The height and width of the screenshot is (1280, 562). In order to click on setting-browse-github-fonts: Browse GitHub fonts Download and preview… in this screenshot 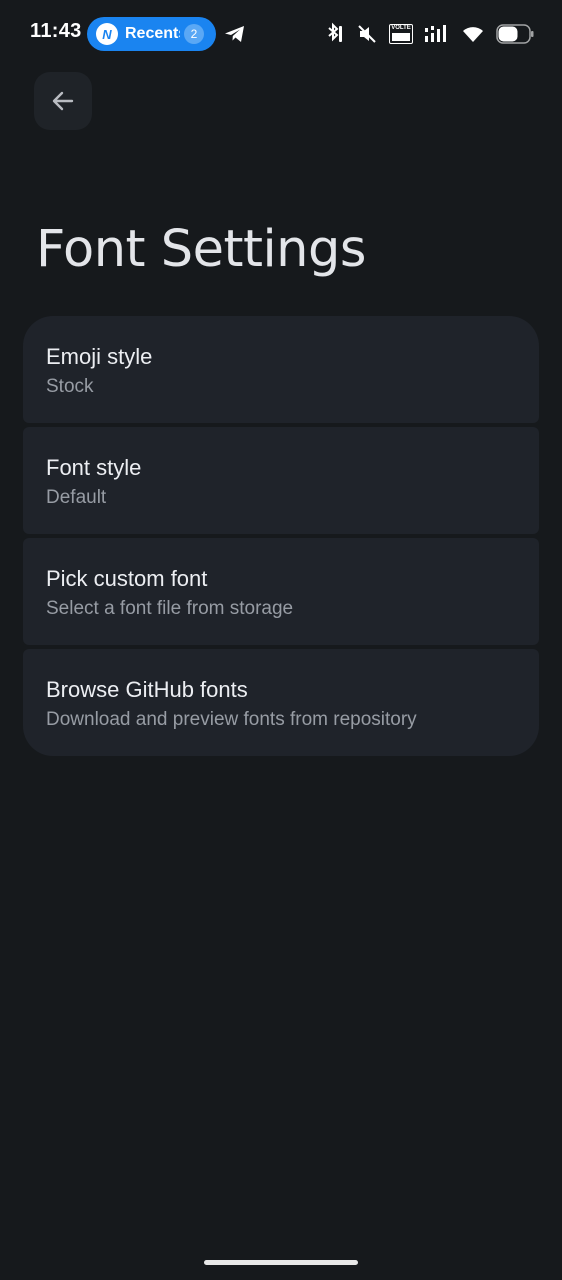, I will do `click(281, 702)`.